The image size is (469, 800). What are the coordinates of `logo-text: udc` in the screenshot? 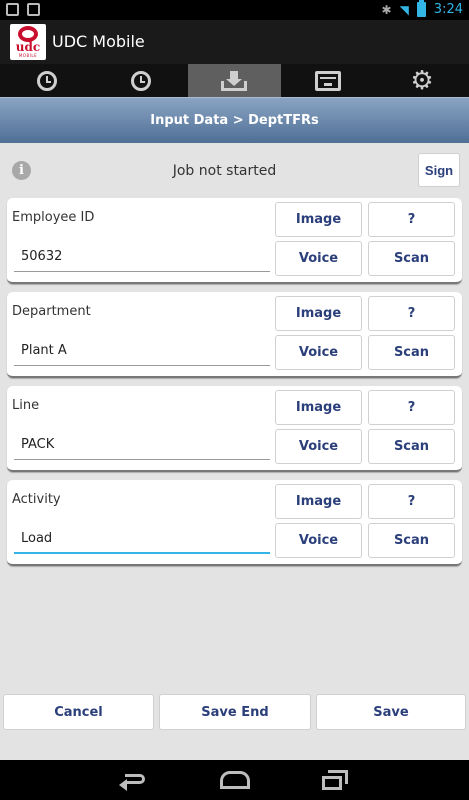 It's located at (28, 47).